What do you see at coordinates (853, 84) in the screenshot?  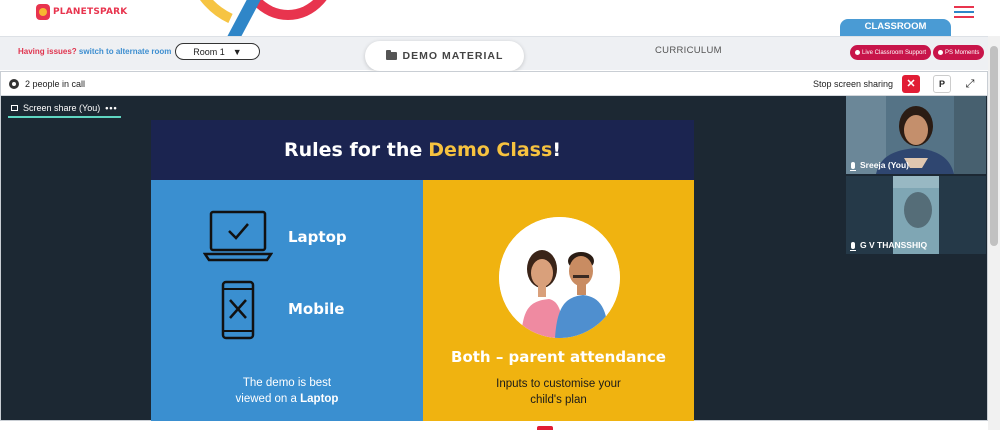 I see `stop-sharing-label: Stop screen sharing` at bounding box center [853, 84].